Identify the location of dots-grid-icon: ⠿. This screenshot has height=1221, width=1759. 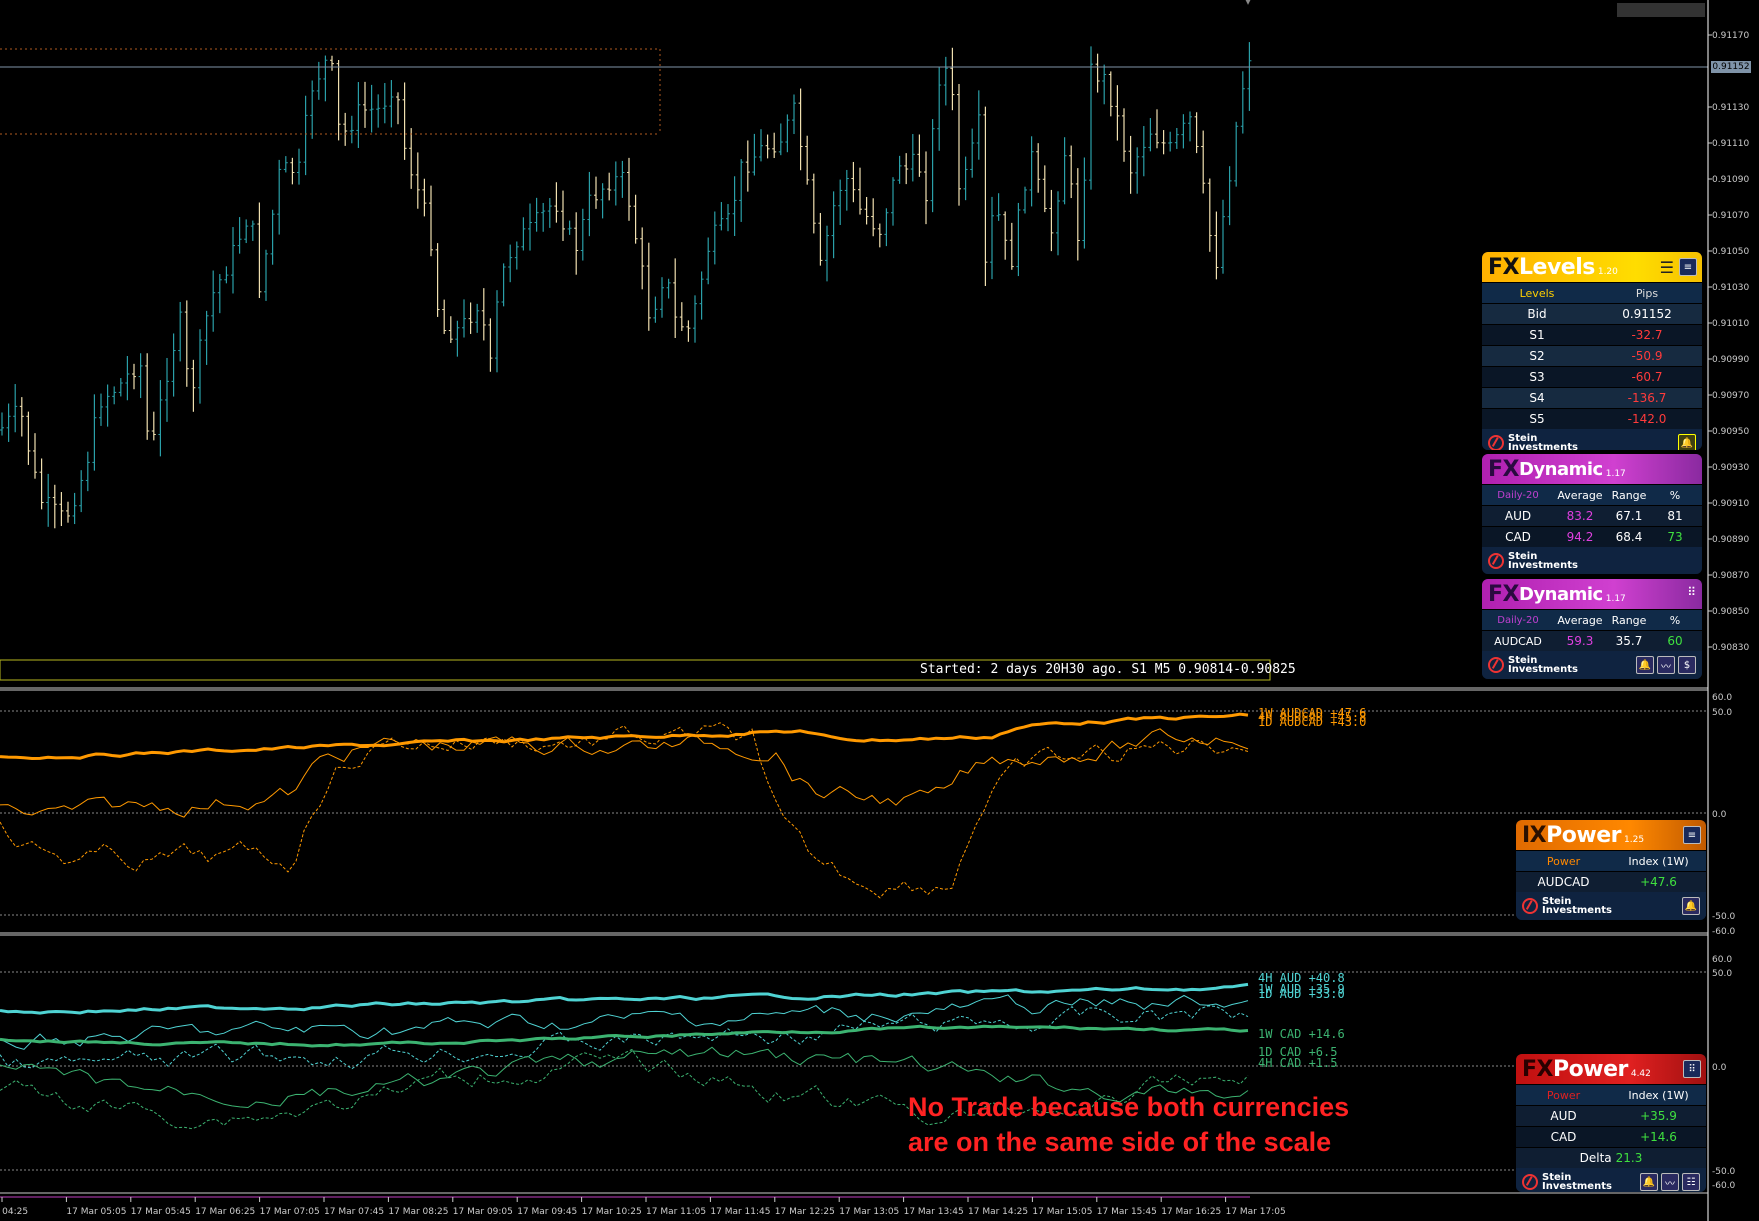
(1691, 592).